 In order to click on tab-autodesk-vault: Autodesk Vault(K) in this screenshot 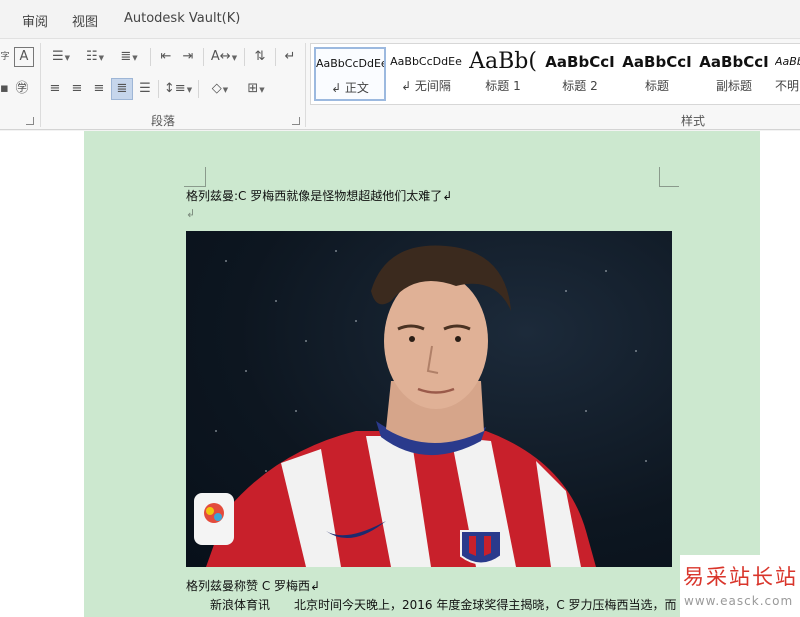, I will do `click(182, 18)`.